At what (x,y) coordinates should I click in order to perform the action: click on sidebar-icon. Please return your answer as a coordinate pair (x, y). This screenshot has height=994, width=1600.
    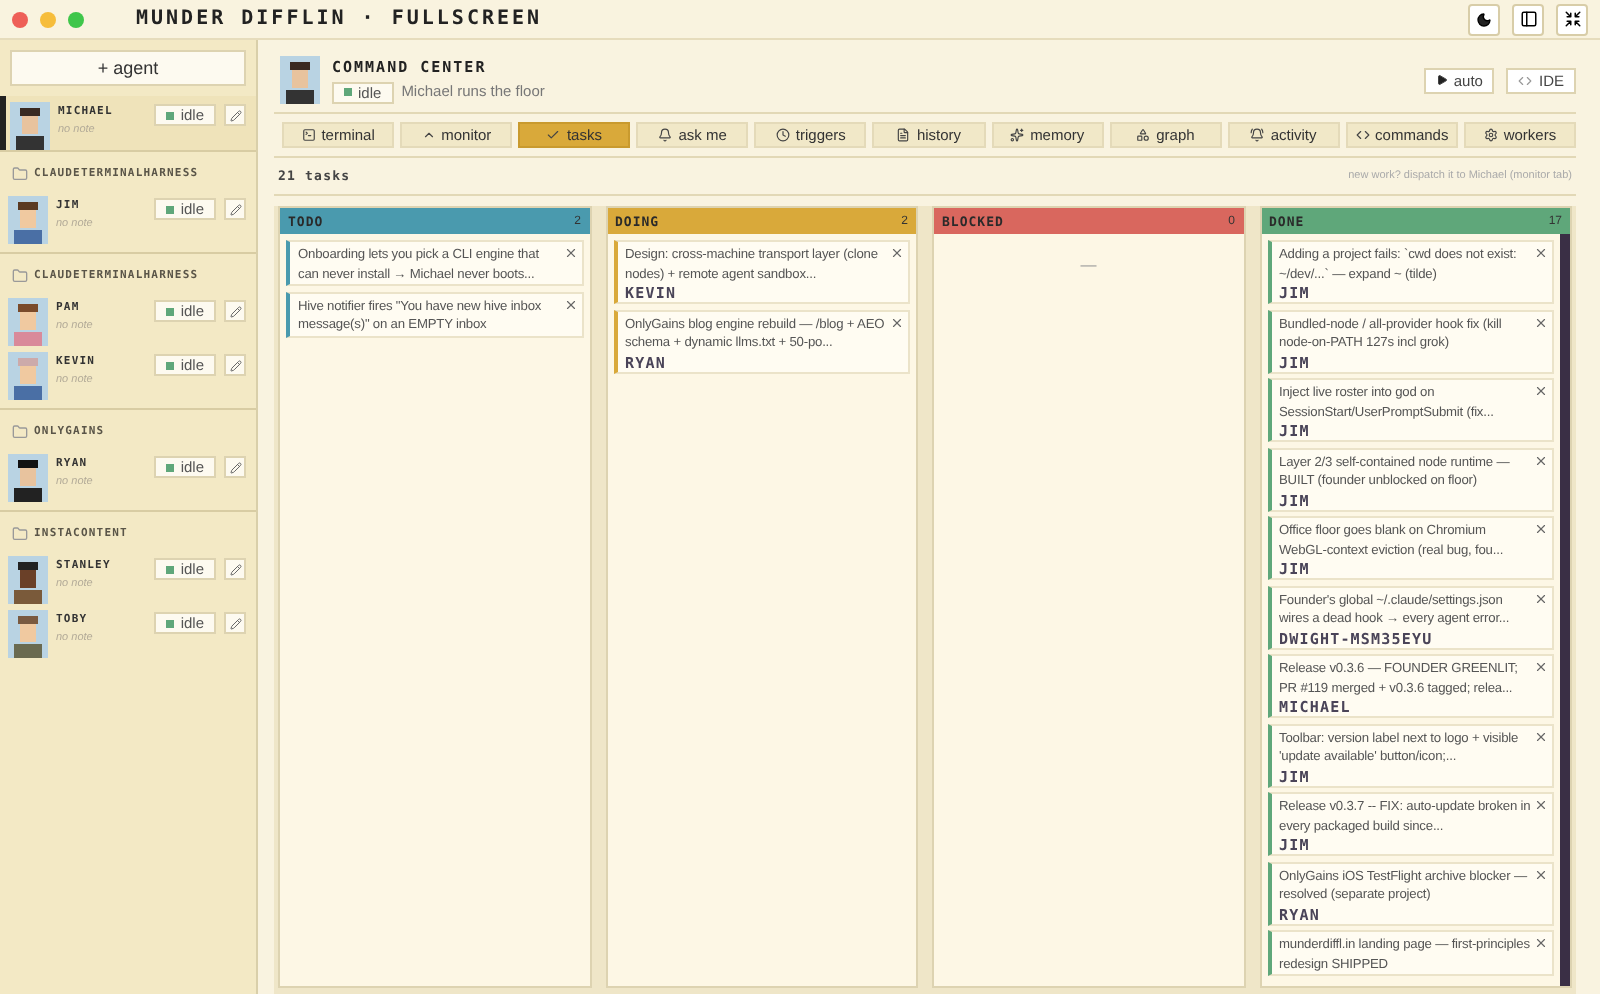
    Looking at the image, I should click on (1528, 19).